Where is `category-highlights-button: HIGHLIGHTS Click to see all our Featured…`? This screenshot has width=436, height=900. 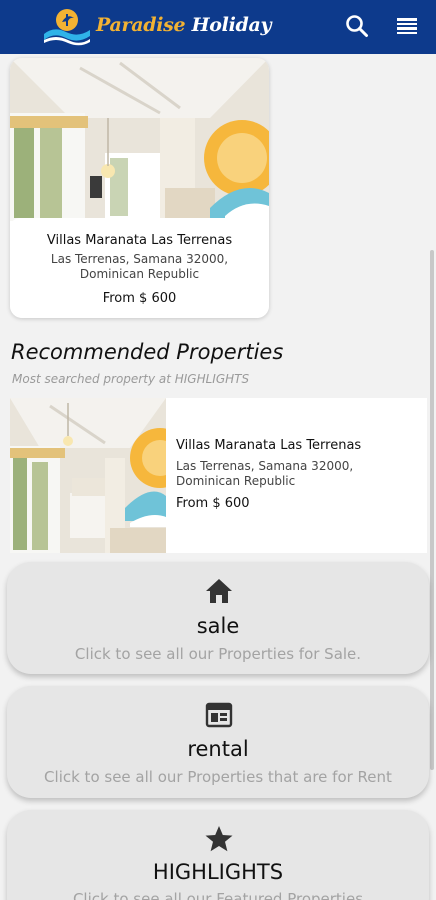 category-highlights-button: HIGHLIGHTS Click to see all our Featured… is located at coordinates (218, 855).